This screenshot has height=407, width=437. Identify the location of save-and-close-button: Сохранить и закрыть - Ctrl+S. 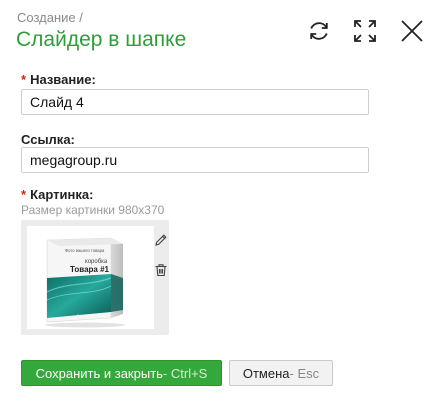
(121, 373).